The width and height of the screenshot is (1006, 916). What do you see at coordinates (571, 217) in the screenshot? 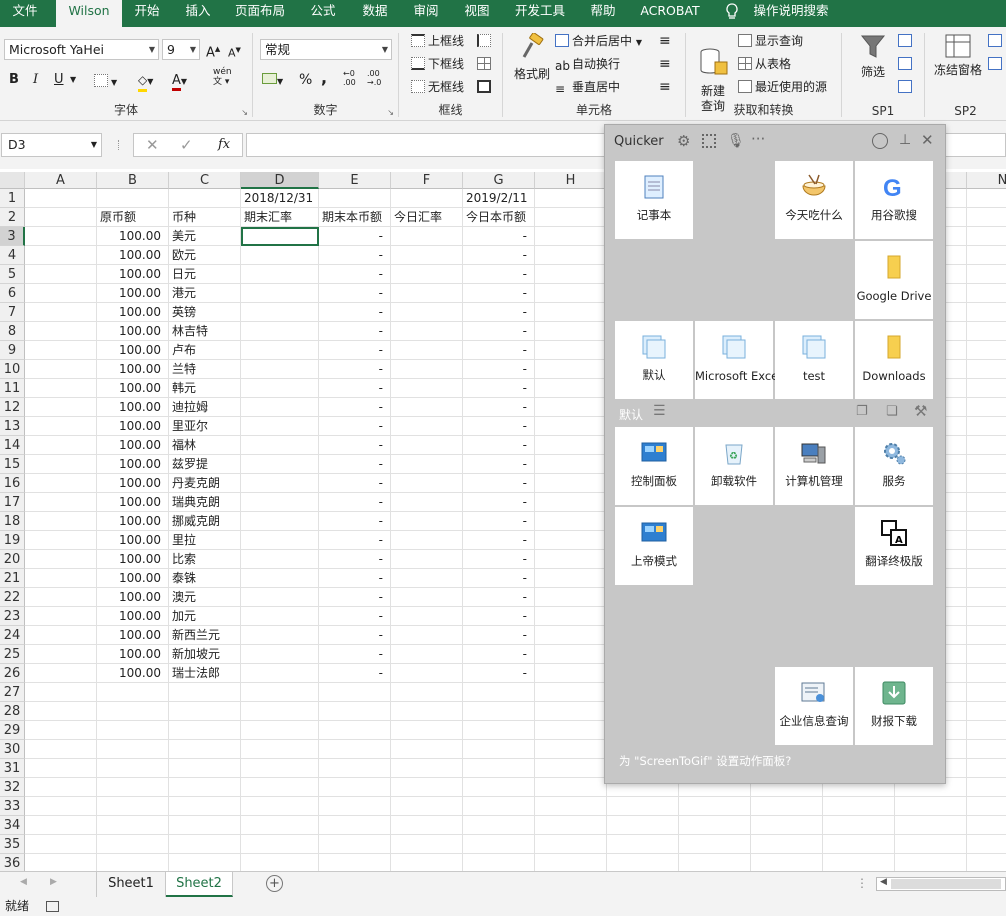
I see `cell-H2` at bounding box center [571, 217].